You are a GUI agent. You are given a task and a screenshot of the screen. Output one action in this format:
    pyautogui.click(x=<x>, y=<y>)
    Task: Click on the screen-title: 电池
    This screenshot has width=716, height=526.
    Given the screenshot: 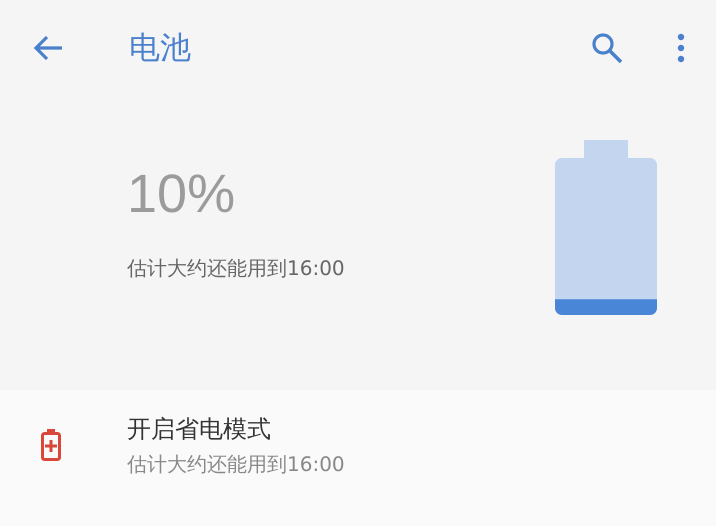 What is the action you would take?
    pyautogui.click(x=160, y=48)
    